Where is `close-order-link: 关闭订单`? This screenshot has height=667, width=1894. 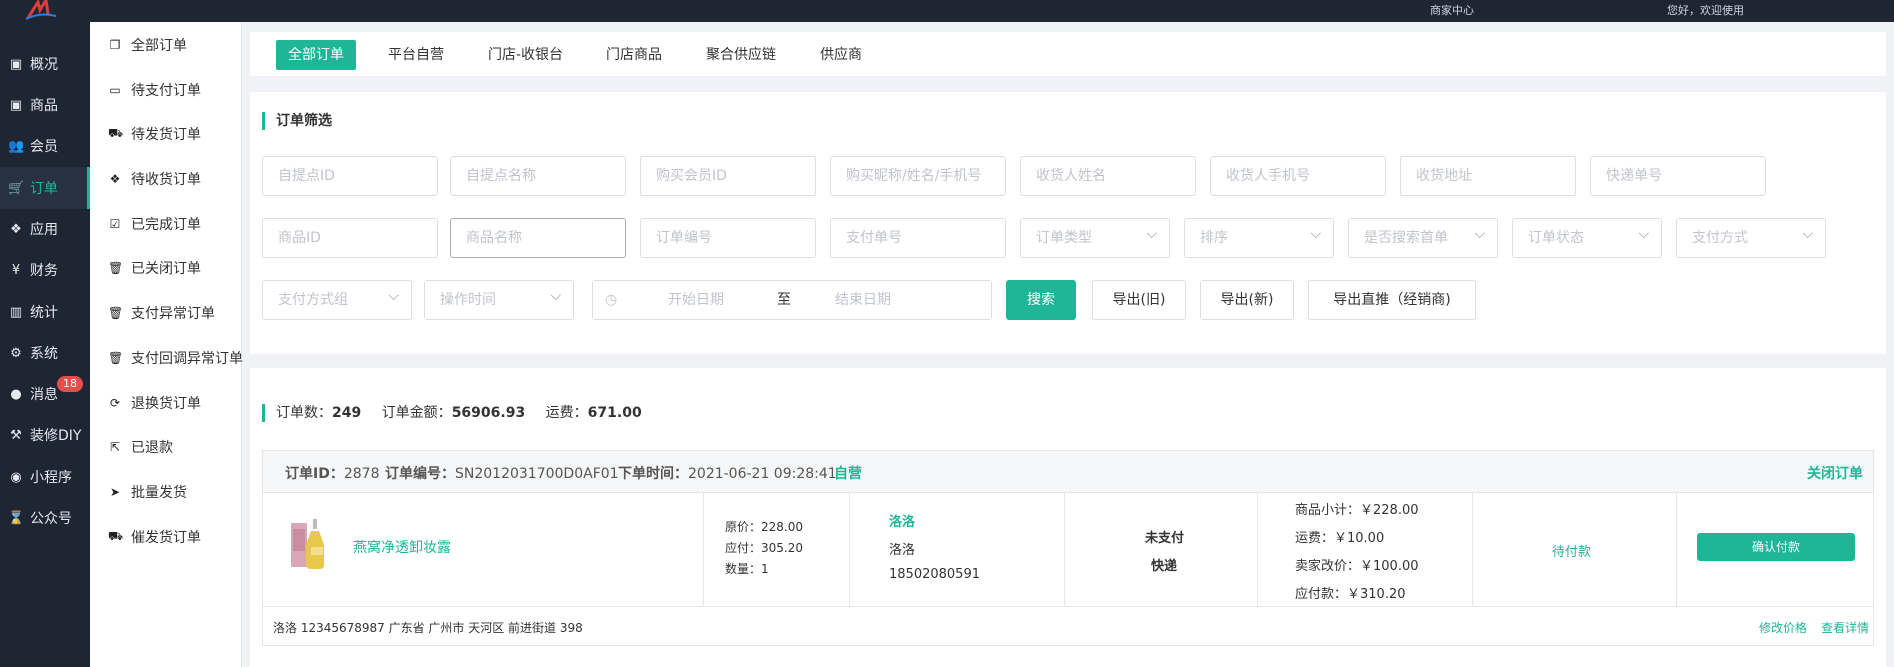
close-order-link: 关闭订单 is located at coordinates (1835, 473).